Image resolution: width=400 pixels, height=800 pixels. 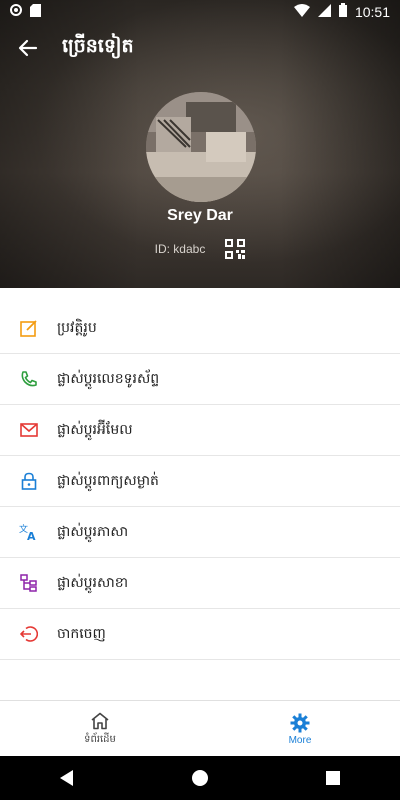 I want to click on square-recents-icon, so click(x=333, y=778).